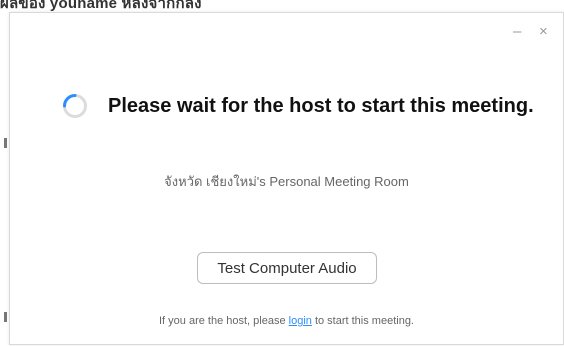  What do you see at coordinates (75, 106) in the screenshot?
I see `loading-spinner-icon` at bounding box center [75, 106].